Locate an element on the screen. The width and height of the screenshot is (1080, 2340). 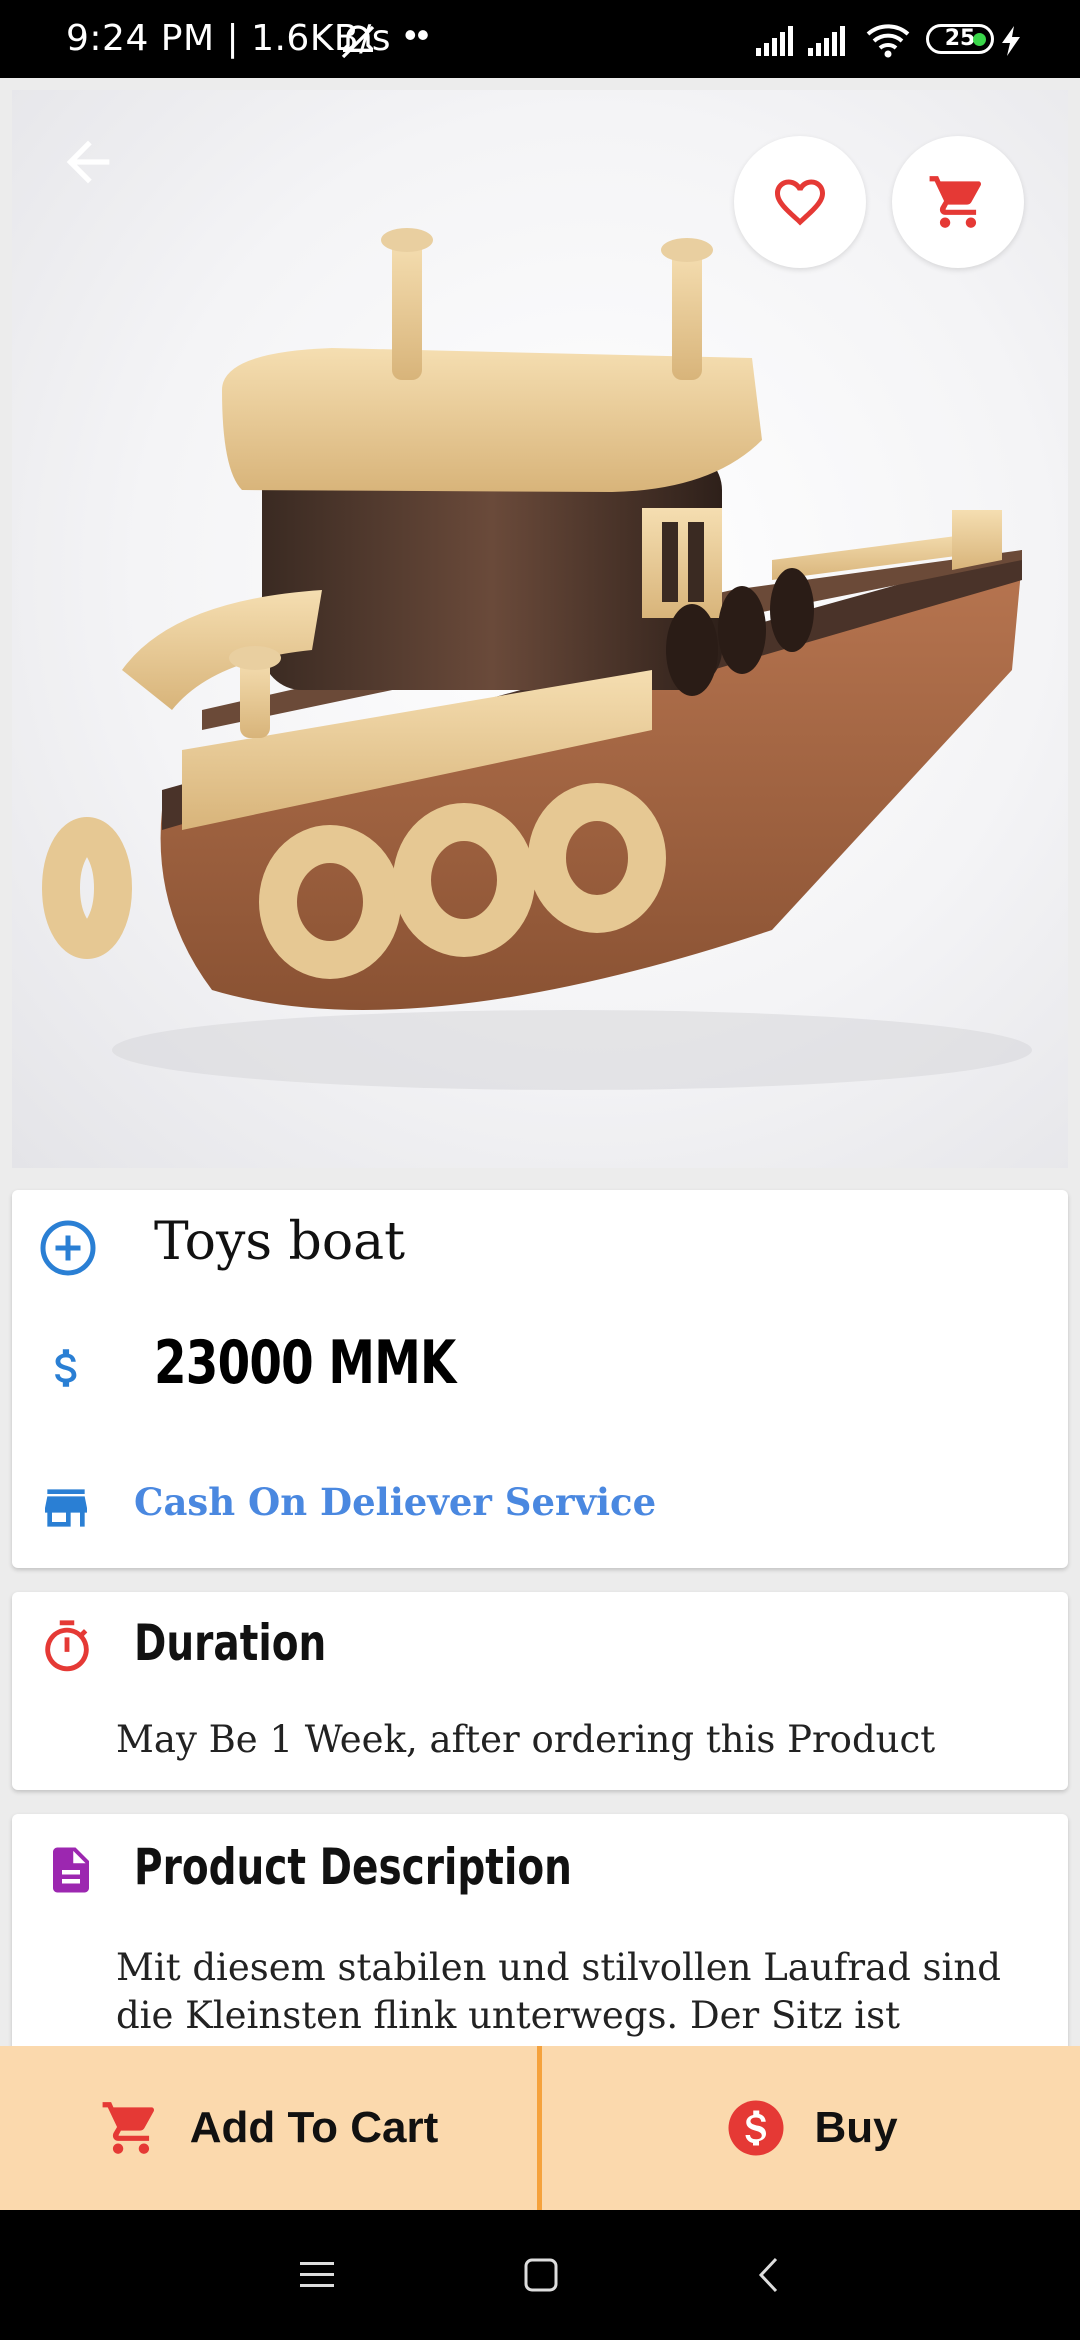
timer-icon is located at coordinates (67, 1646).